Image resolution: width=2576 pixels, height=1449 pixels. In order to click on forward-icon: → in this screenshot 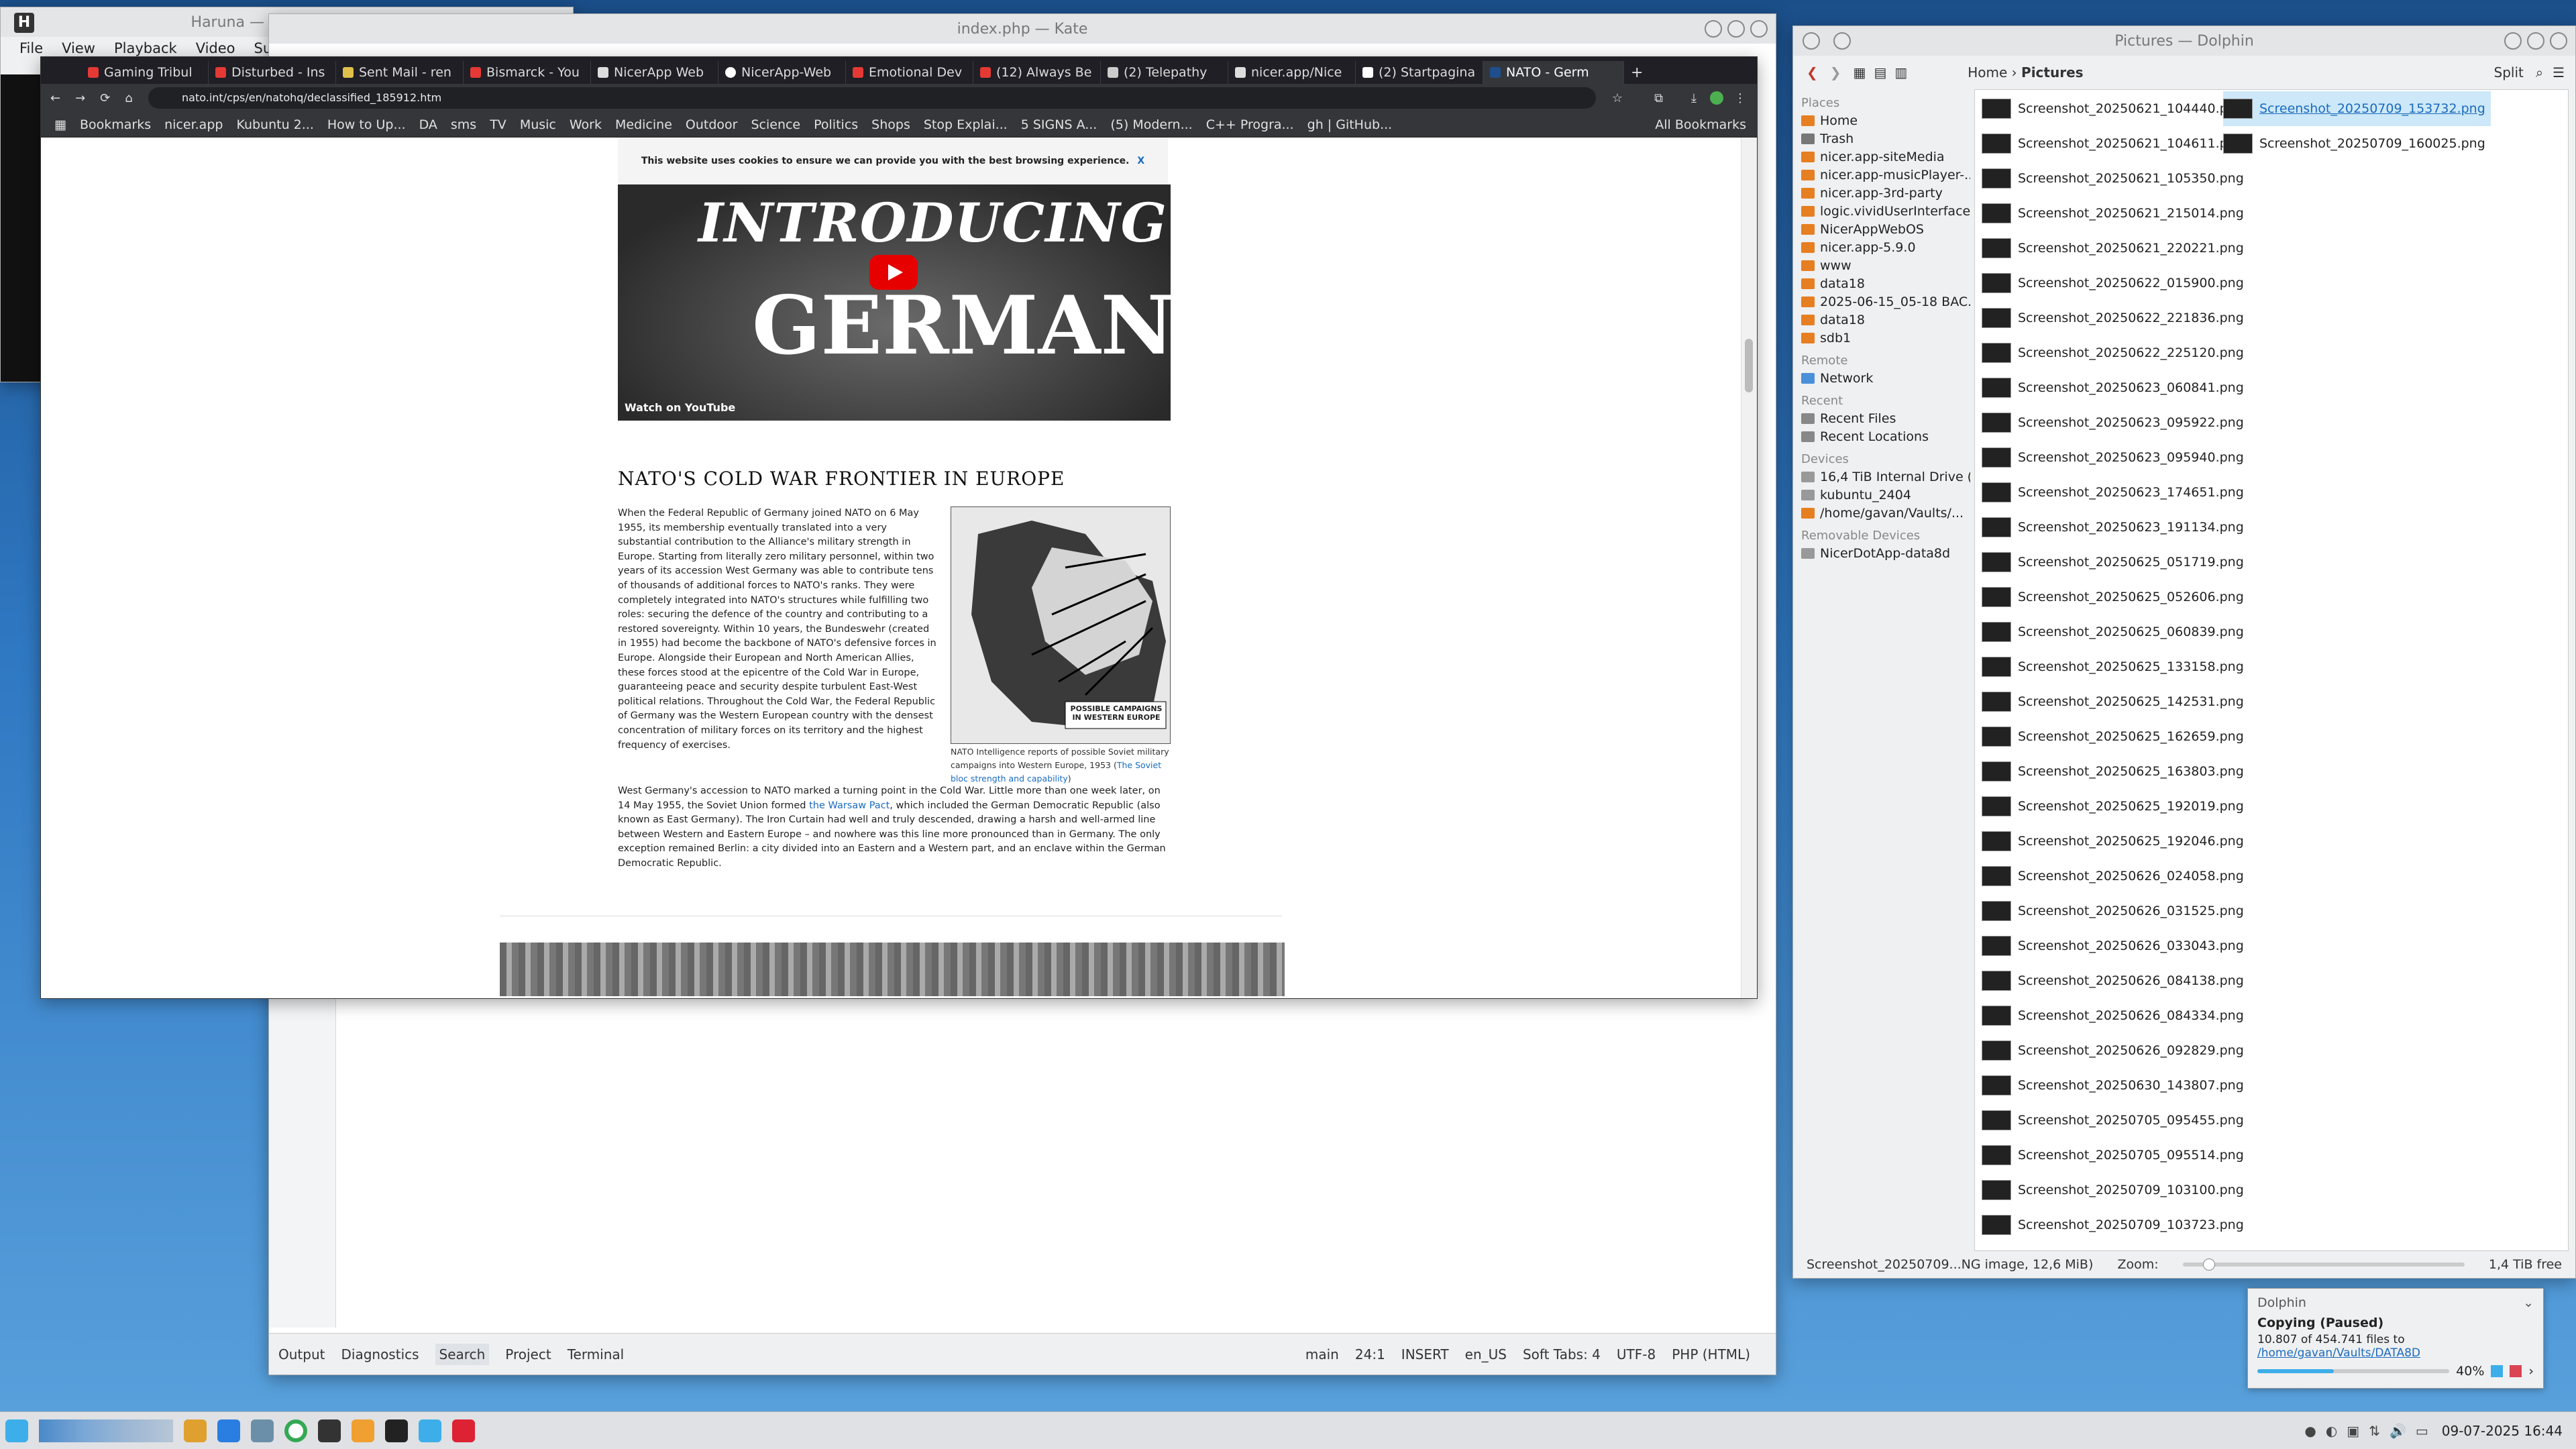, I will do `click(80, 98)`.